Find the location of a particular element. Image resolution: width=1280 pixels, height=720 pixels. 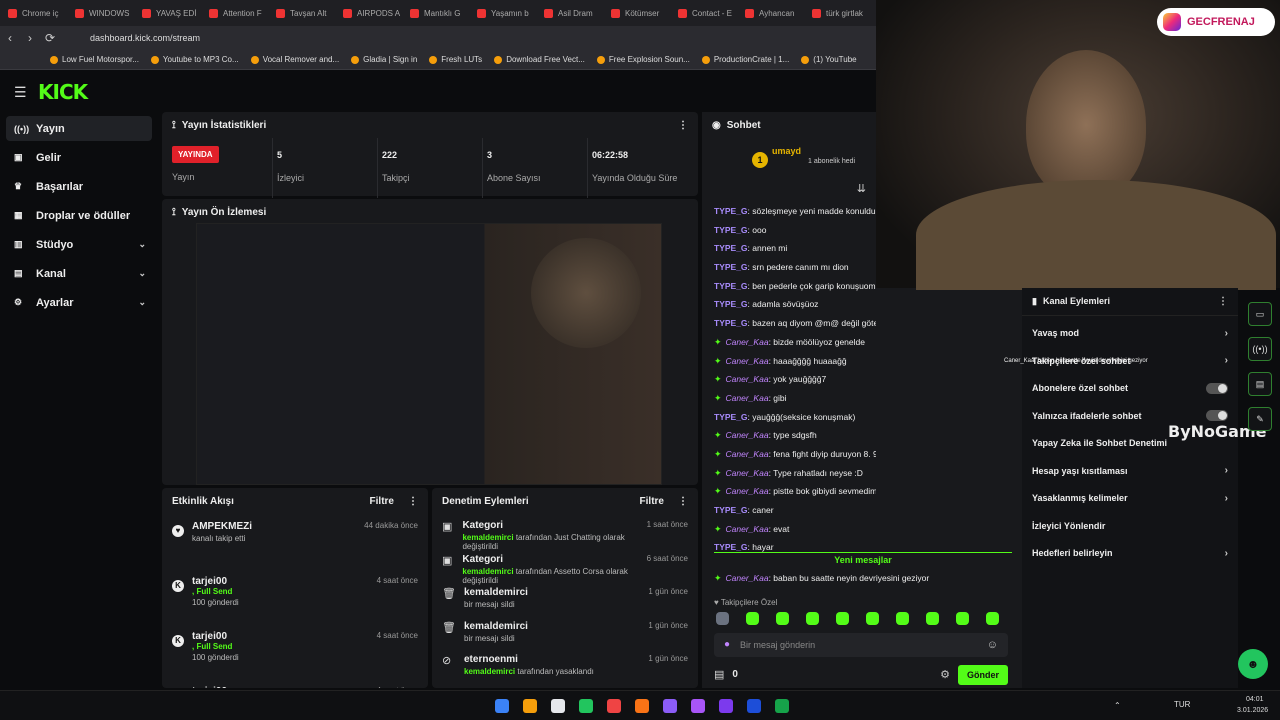

support-chat-icon: ☻ is located at coordinates (1253, 664).